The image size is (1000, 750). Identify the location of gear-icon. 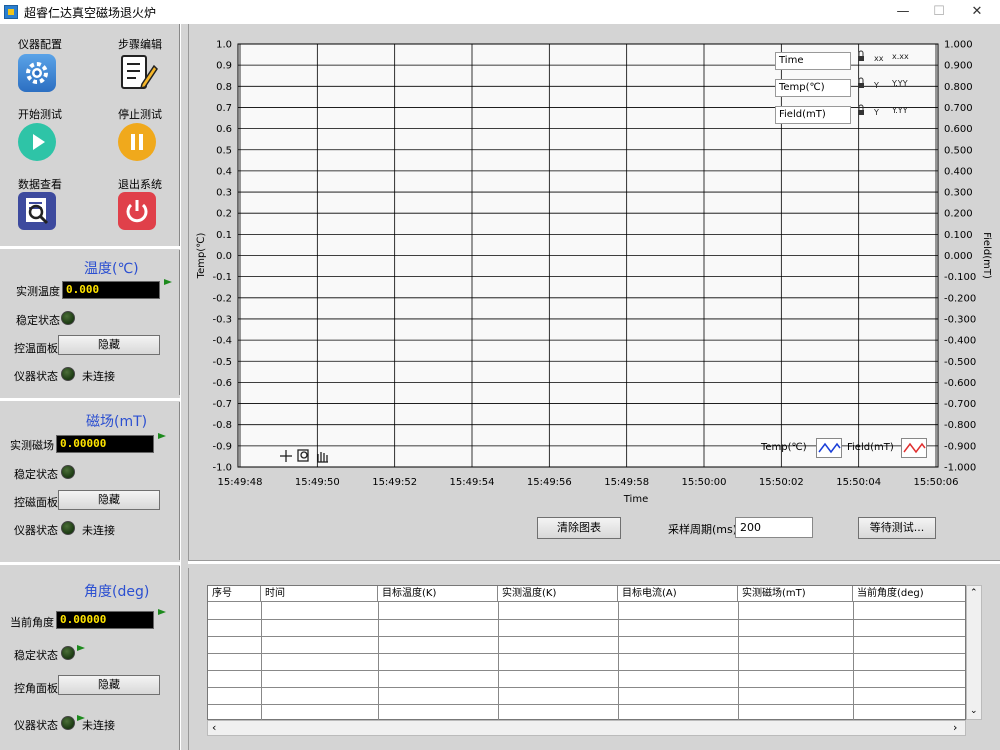
(37, 73).